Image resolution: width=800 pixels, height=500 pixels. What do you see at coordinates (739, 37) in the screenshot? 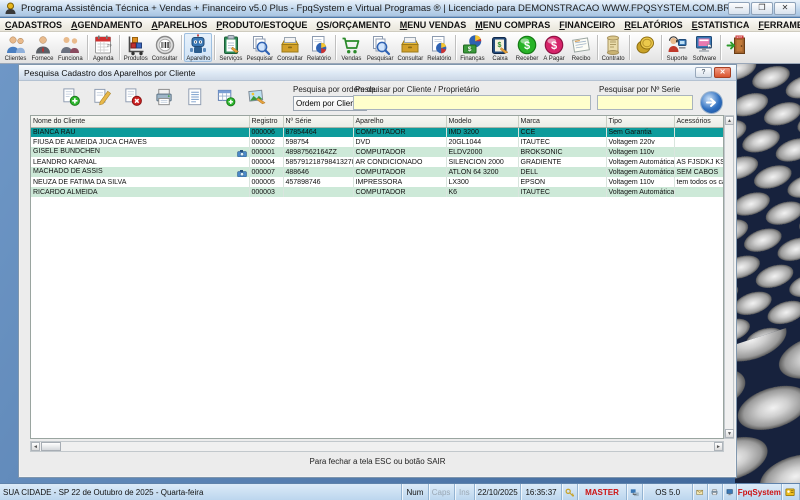
I see `svg-text: EXIT` at bounding box center [739, 37].